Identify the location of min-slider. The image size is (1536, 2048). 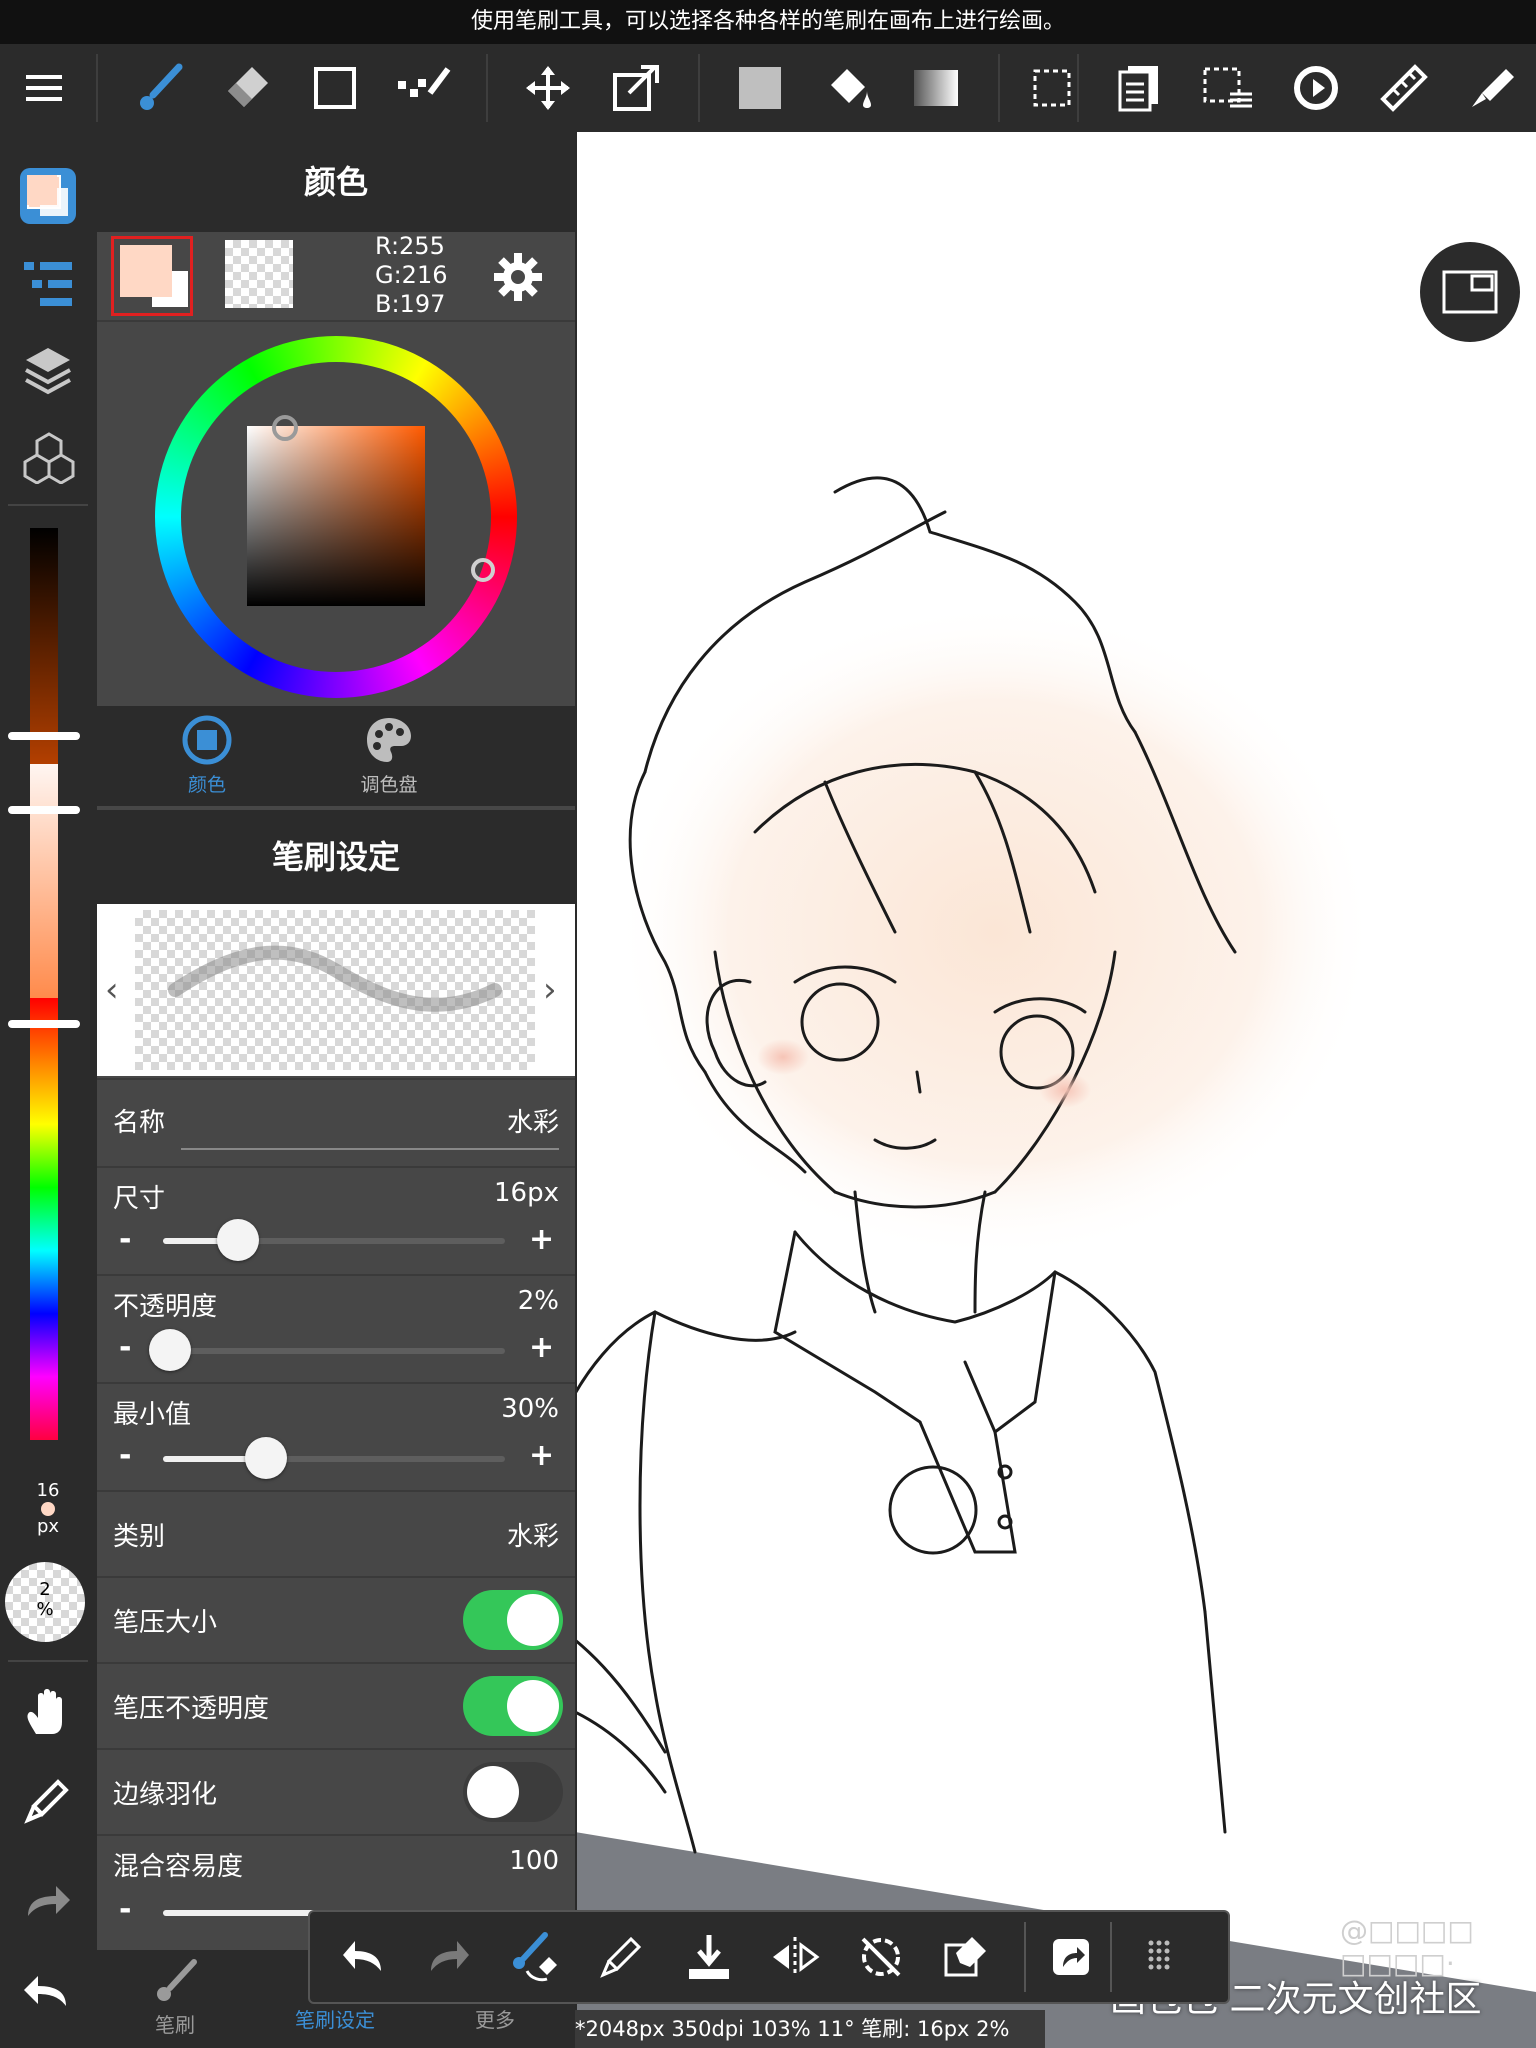
(334, 1458).